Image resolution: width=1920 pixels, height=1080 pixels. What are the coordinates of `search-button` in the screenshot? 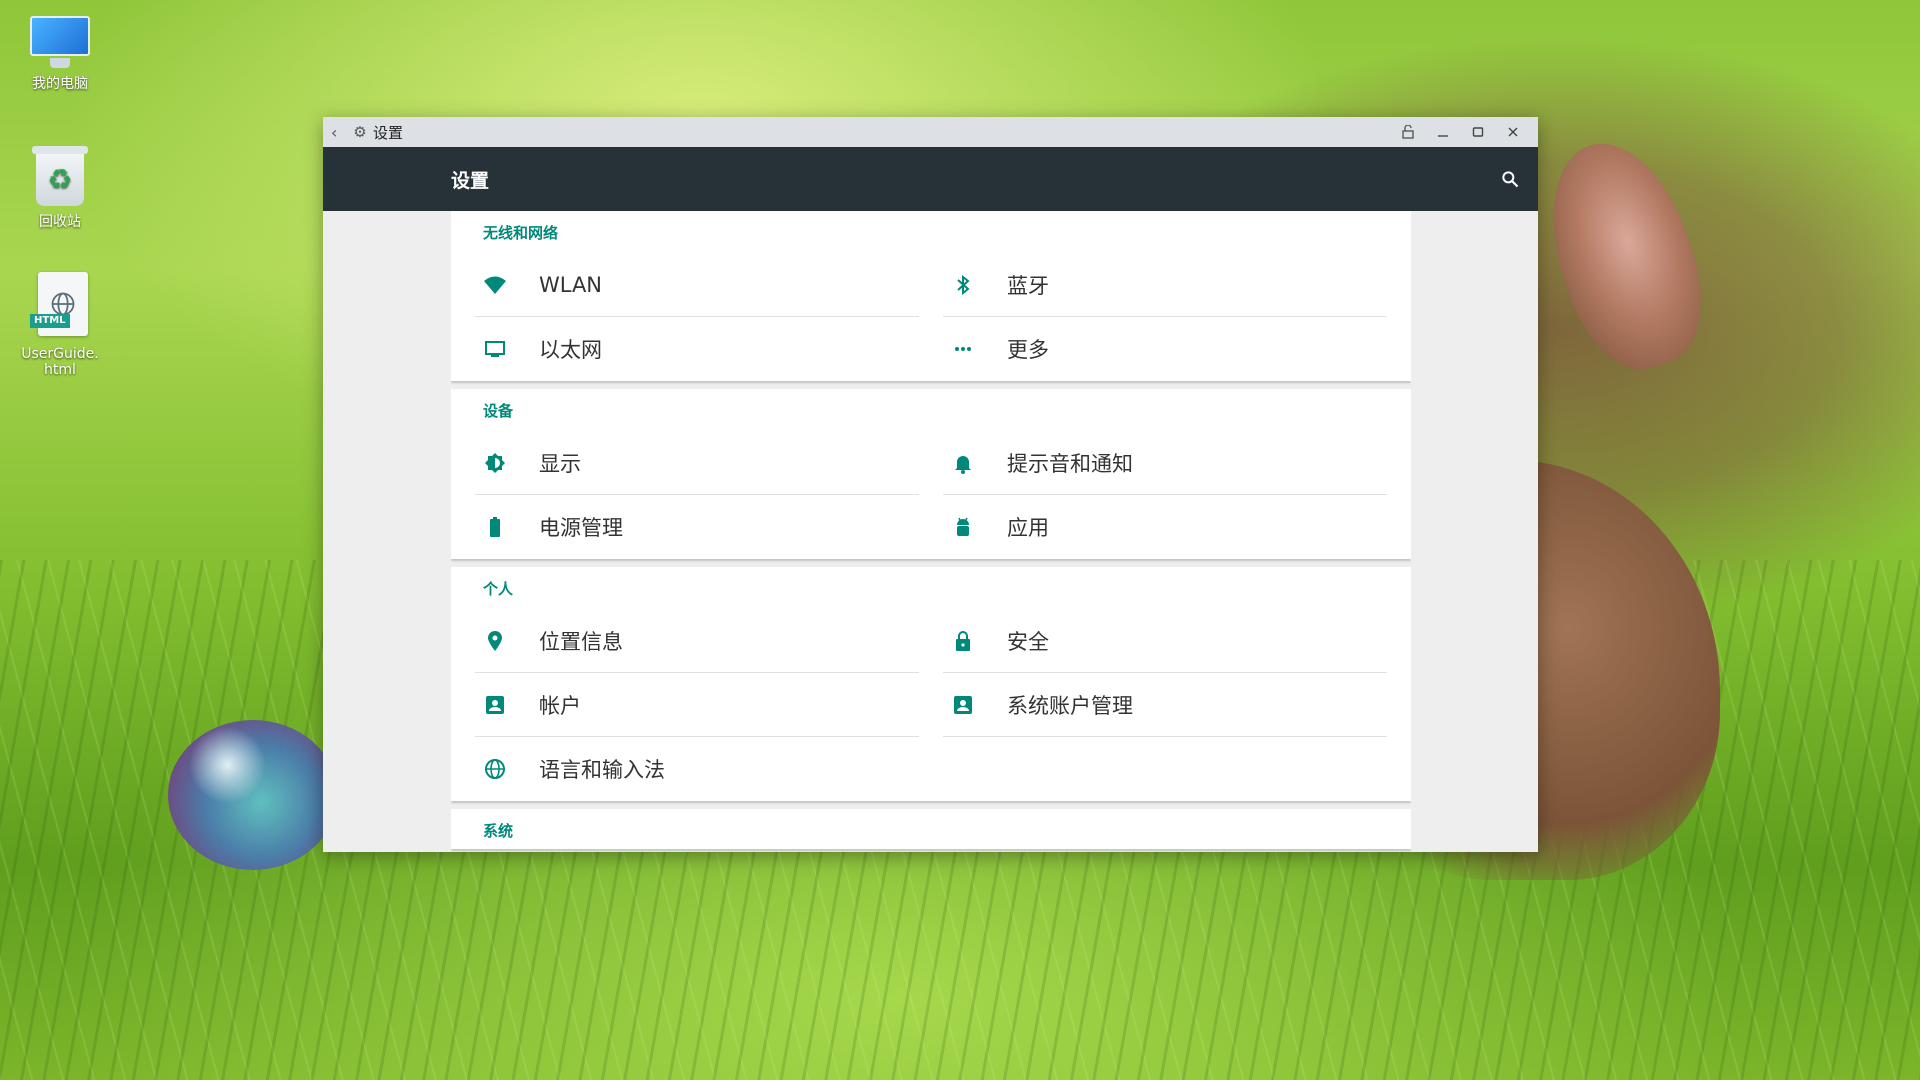 It's located at (1510, 179).